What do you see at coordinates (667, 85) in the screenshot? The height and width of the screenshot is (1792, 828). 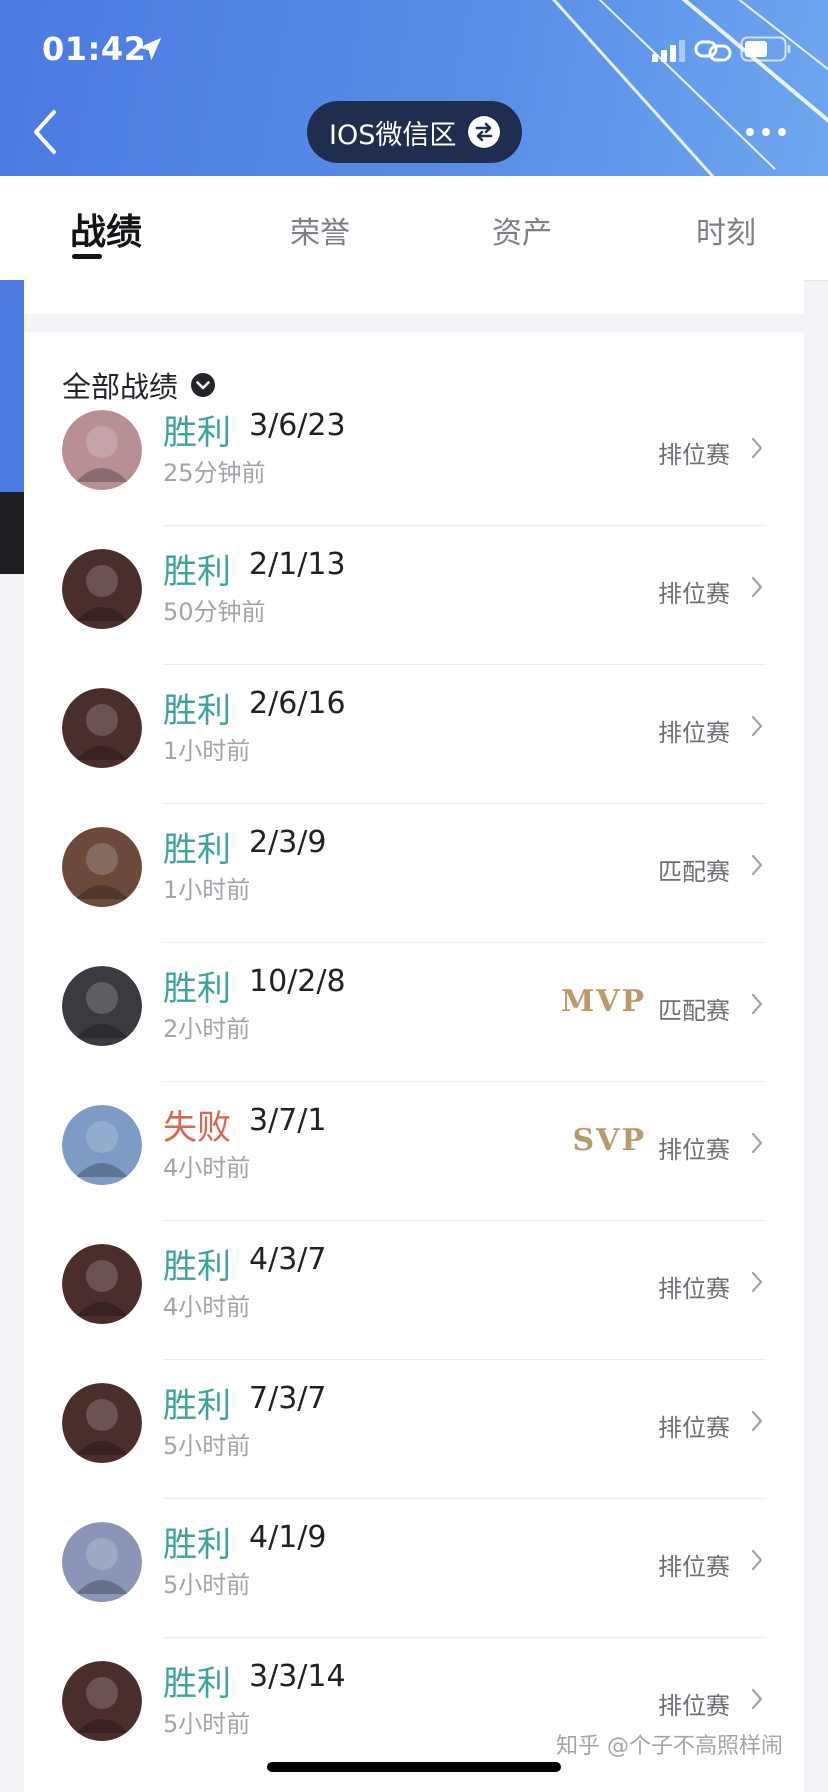 I see `header-decoration` at bounding box center [667, 85].